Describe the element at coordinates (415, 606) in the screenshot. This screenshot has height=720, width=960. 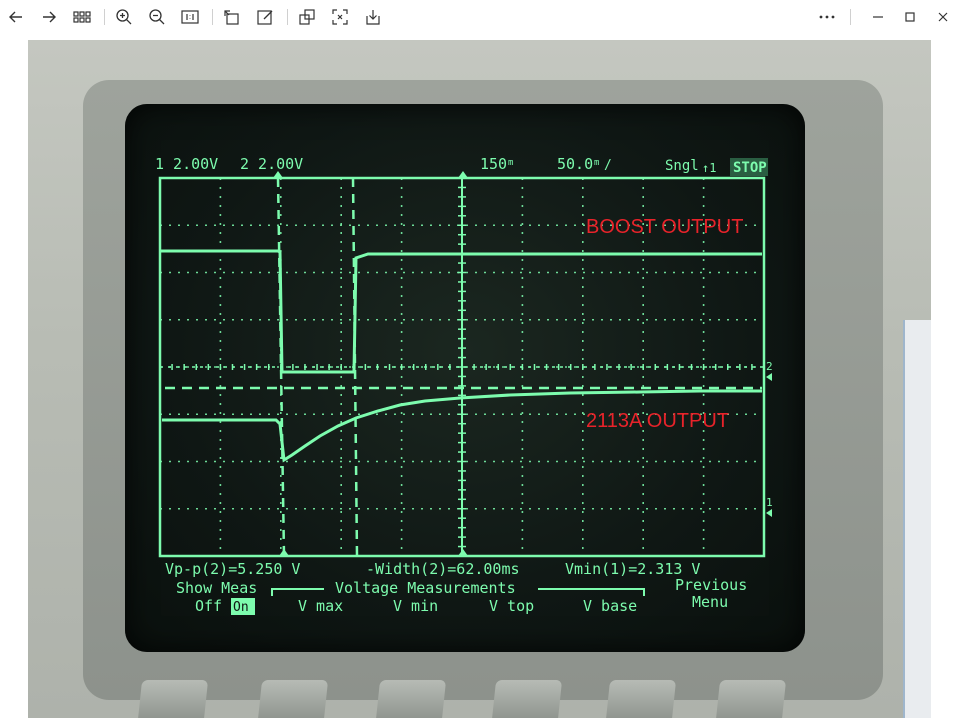
I see `softkey-vmin: V min` at that location.